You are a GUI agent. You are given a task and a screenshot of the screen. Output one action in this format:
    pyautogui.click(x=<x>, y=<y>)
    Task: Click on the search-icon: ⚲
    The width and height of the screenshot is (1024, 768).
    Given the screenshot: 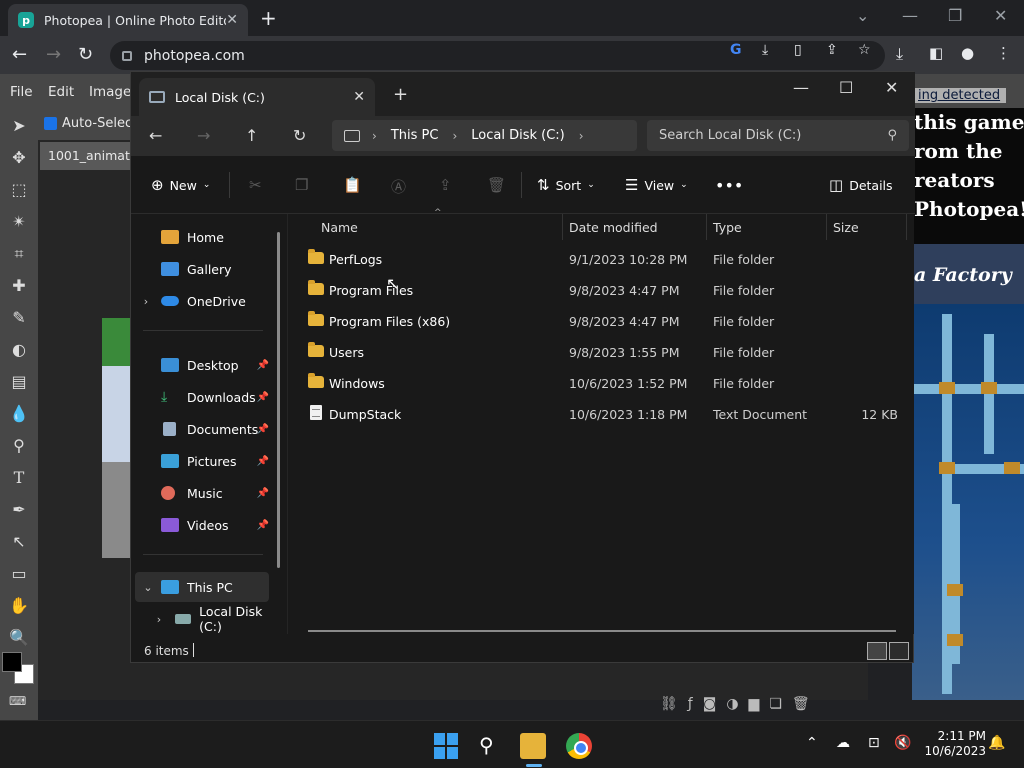 What is the action you would take?
    pyautogui.click(x=492, y=746)
    